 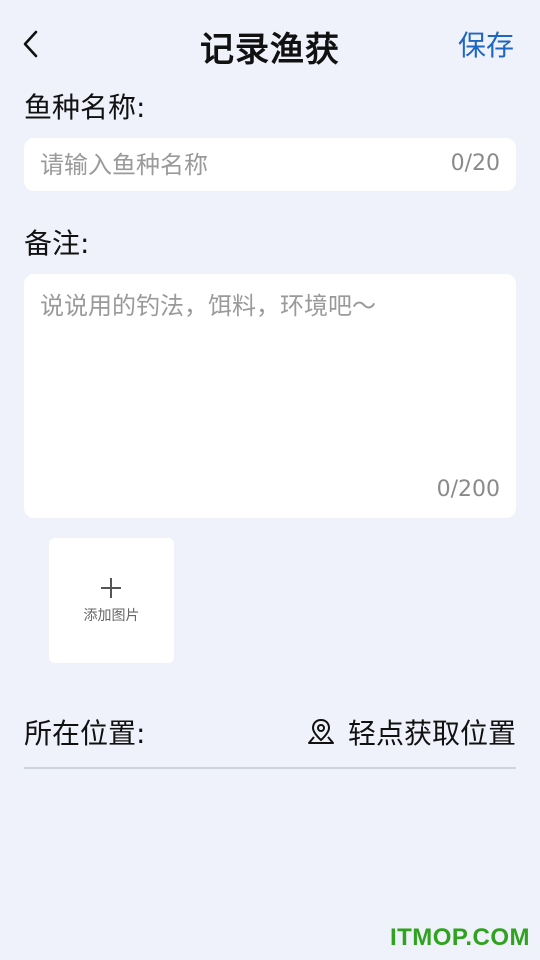 What do you see at coordinates (475, 163) in the screenshot?
I see `fish-name-counter: 0/20` at bounding box center [475, 163].